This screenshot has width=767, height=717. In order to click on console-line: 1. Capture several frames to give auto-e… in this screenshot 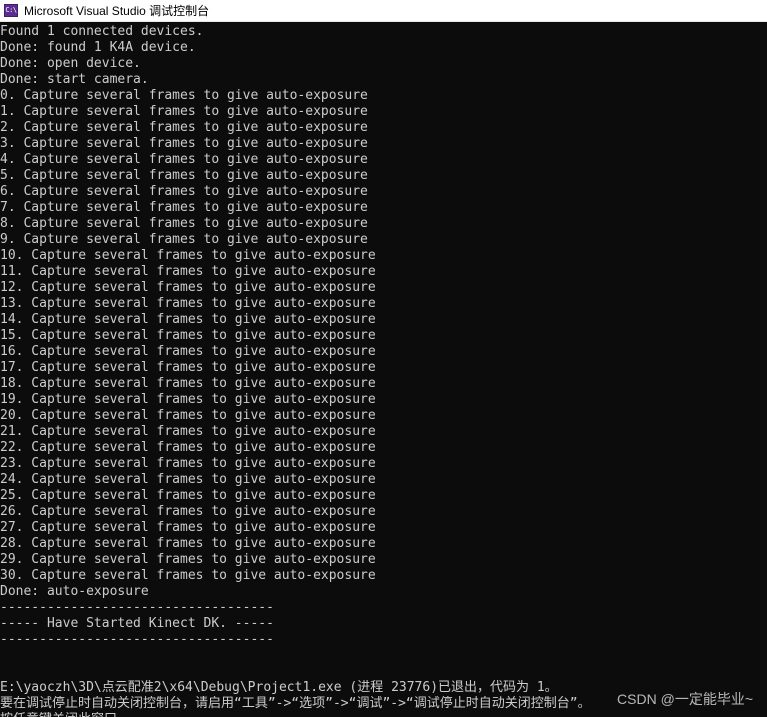, I will do `click(184, 111)`.